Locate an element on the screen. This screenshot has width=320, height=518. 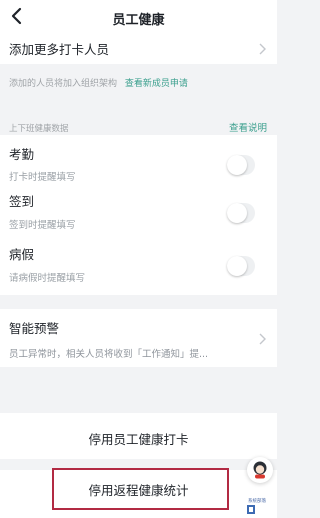
reminder-subtitle: 签到时提醒填写 is located at coordinates (42, 225).